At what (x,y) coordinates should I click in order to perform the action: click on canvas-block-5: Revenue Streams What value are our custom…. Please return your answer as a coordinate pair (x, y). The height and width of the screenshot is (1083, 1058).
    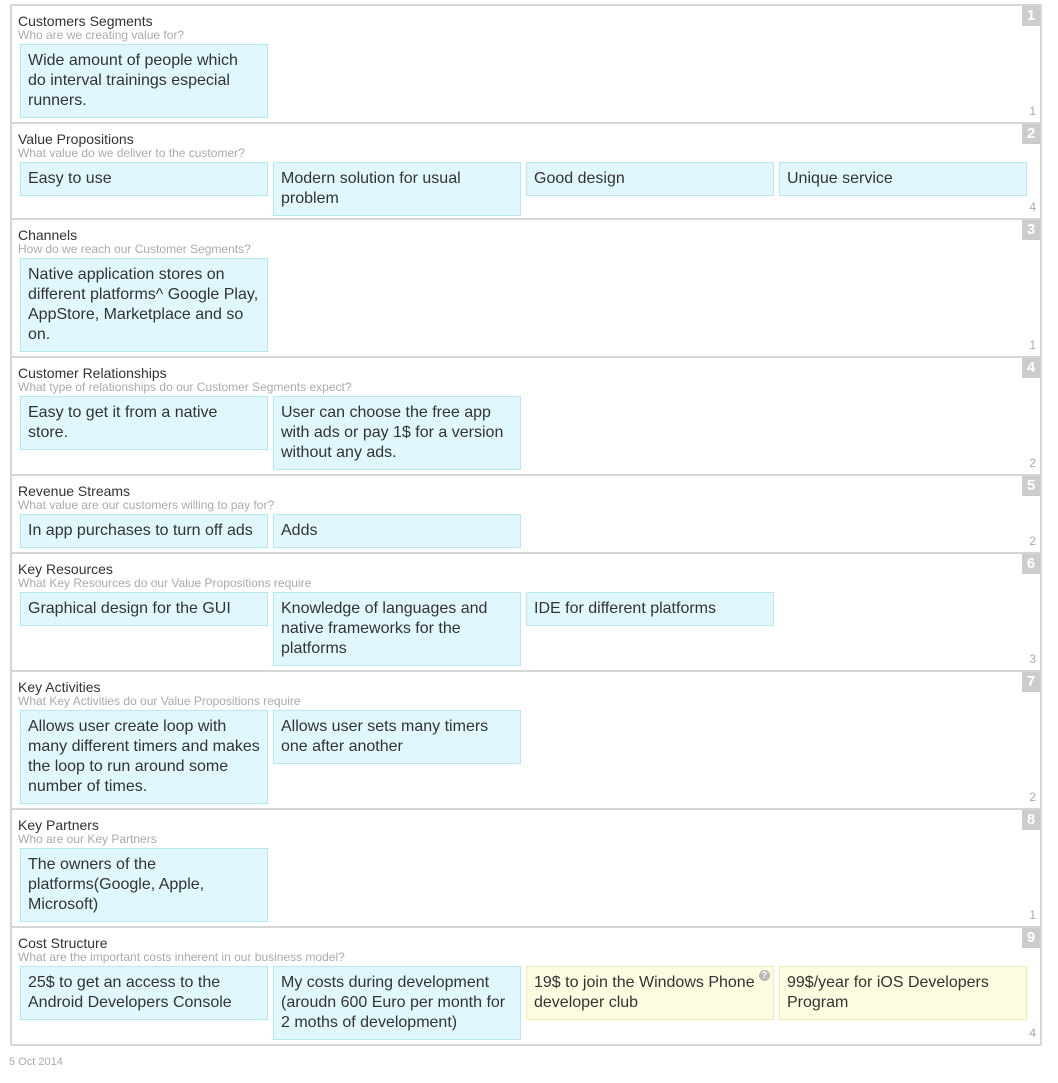
    Looking at the image, I should click on (526, 514).